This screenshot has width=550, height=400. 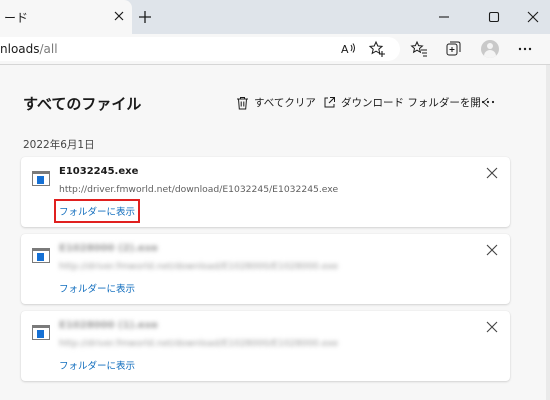 I want to click on trash-icon, so click(x=242, y=102).